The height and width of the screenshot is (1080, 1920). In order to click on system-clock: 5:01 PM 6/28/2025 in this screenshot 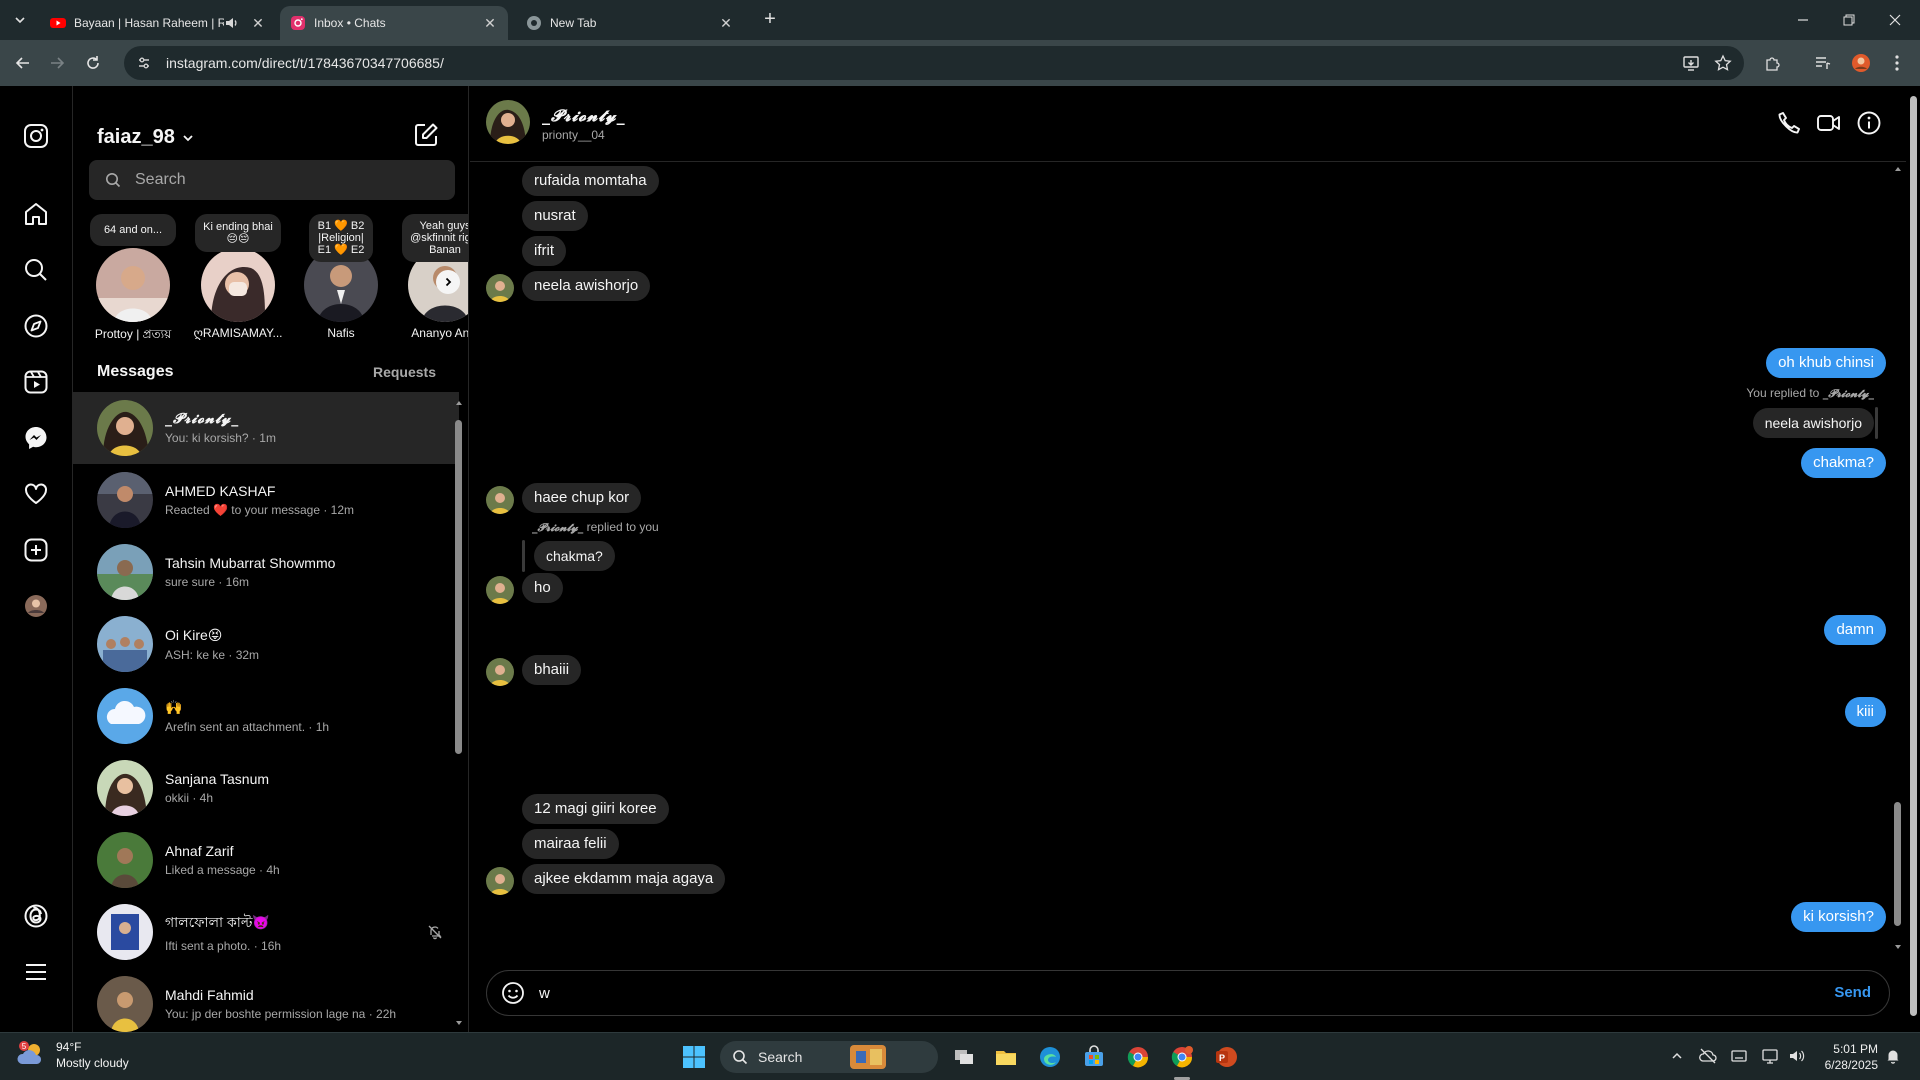, I will do `click(1848, 1057)`.